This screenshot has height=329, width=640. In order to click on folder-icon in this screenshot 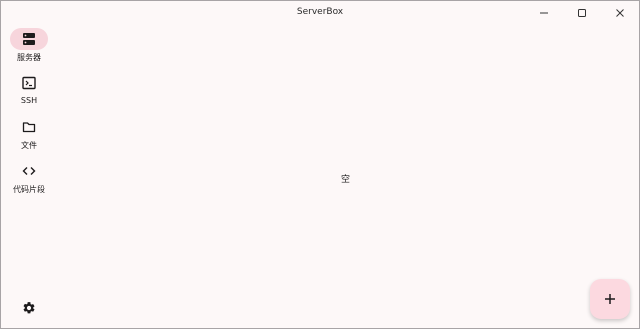, I will do `click(29, 127)`.